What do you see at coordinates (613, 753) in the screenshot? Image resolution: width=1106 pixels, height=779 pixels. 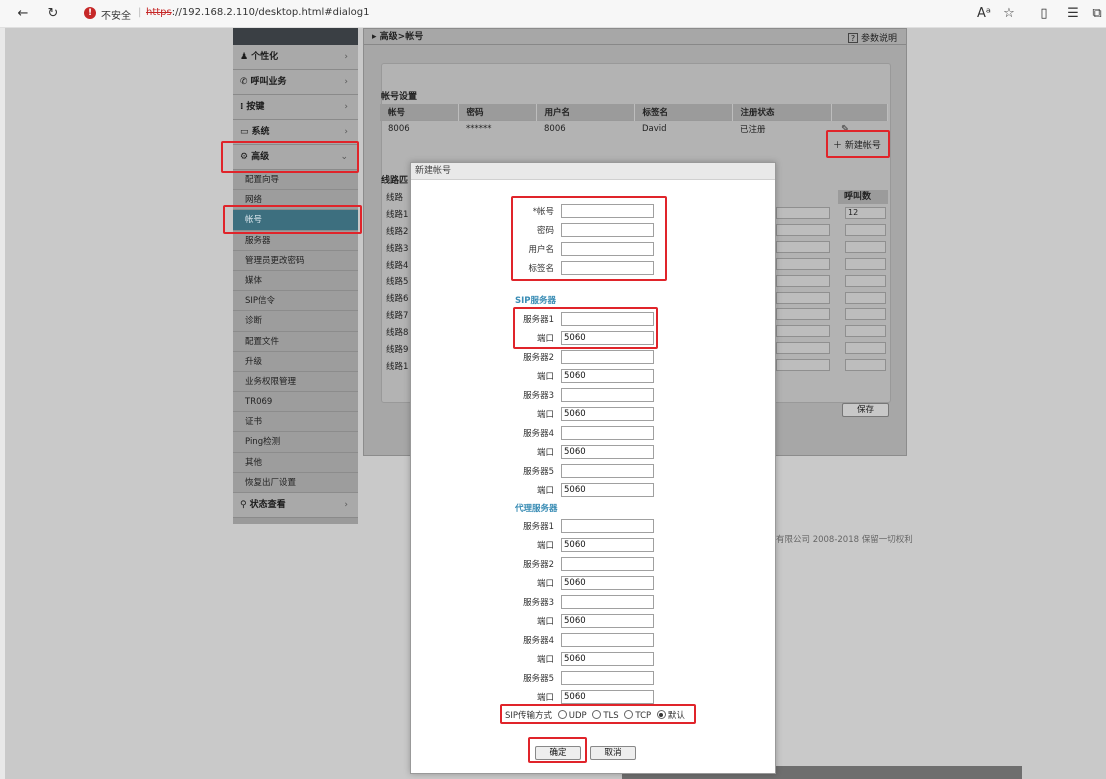 I see `cancel-button: 取消` at bounding box center [613, 753].